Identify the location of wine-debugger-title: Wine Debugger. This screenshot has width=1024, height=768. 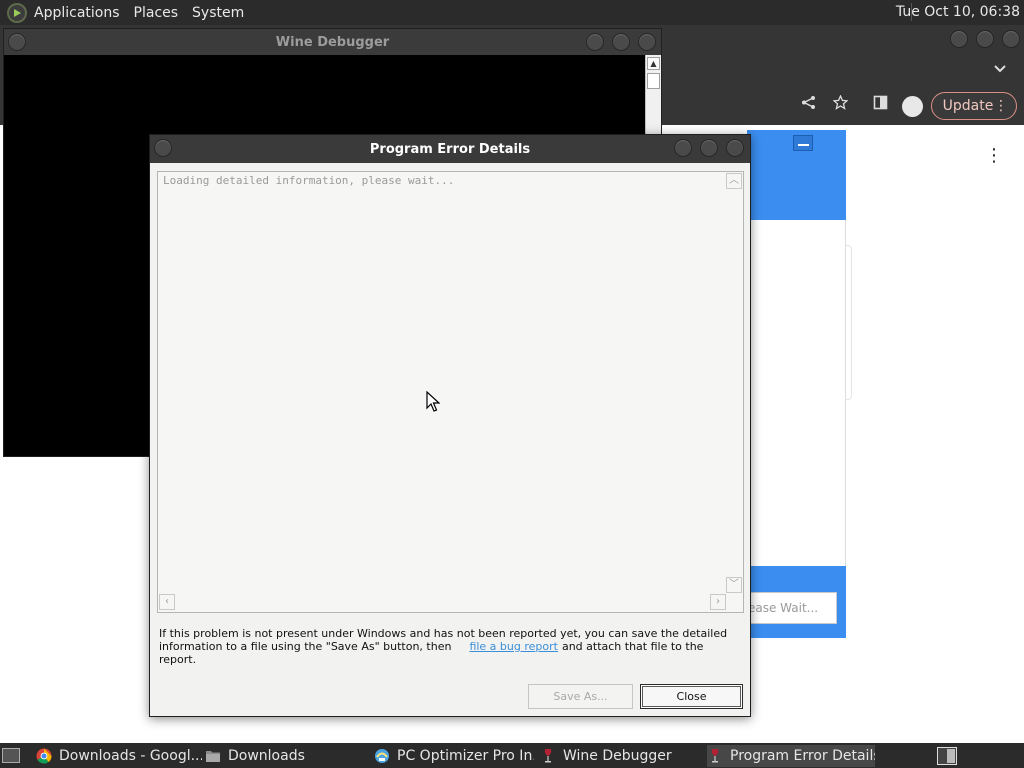
(332, 42).